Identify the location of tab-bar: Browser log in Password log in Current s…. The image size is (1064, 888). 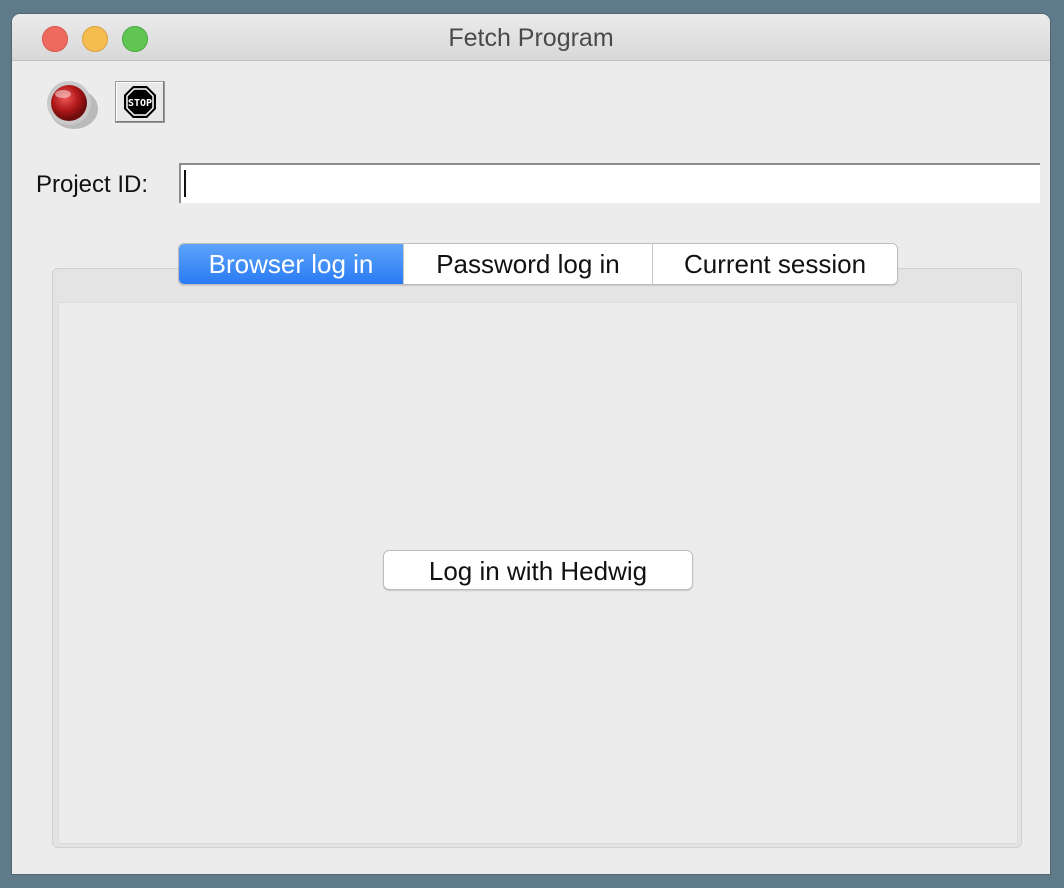
(538, 264).